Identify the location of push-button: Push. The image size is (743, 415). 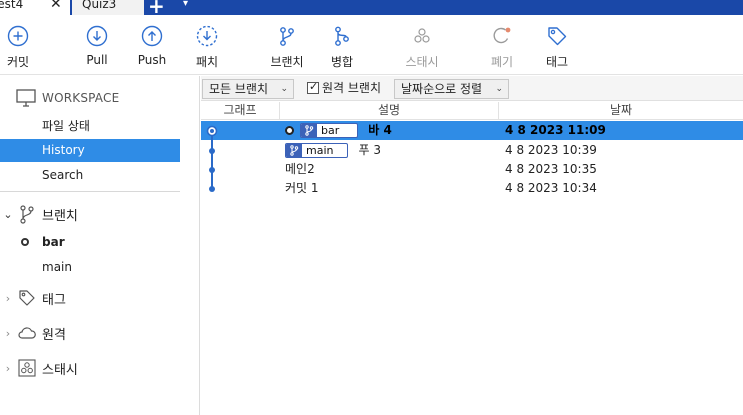
(152, 46).